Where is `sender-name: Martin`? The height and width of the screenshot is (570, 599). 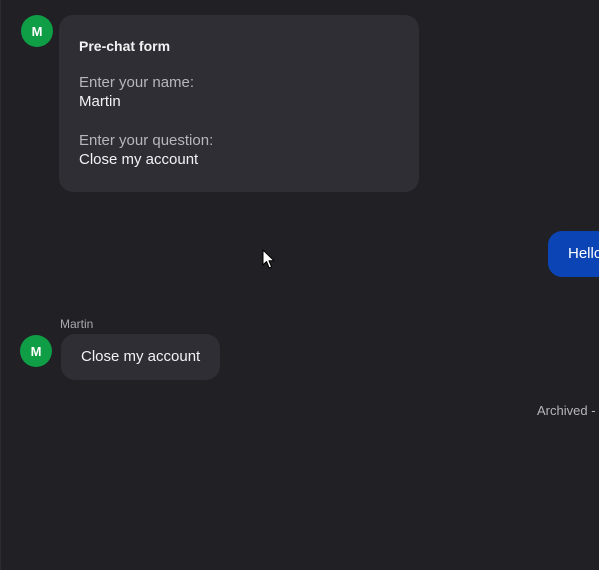
sender-name: Martin is located at coordinates (77, 324).